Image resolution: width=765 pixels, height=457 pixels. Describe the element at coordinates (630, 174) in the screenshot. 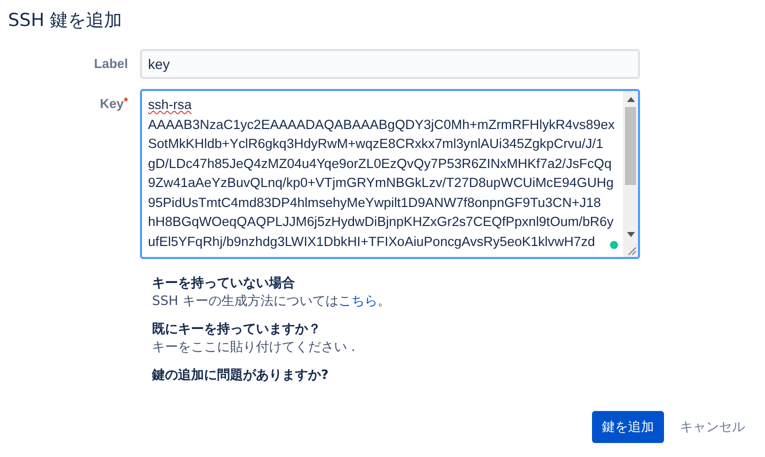

I see `scrollbar` at that location.